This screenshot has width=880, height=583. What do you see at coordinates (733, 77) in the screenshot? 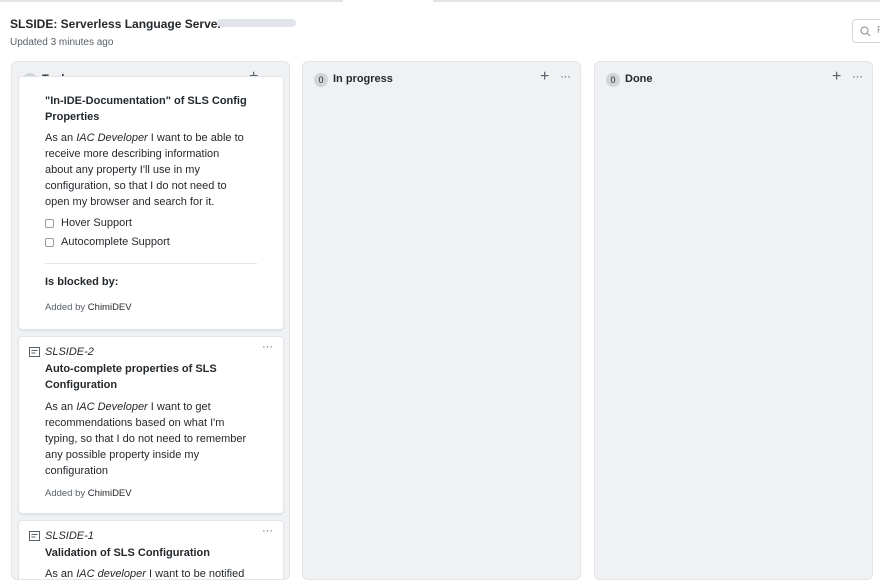
I see `column-header: 0 Done + ···` at bounding box center [733, 77].